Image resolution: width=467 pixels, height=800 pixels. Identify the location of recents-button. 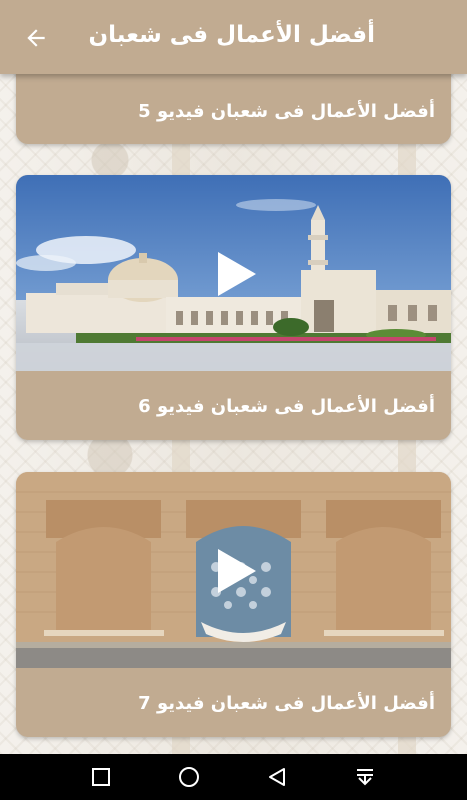
(101, 777).